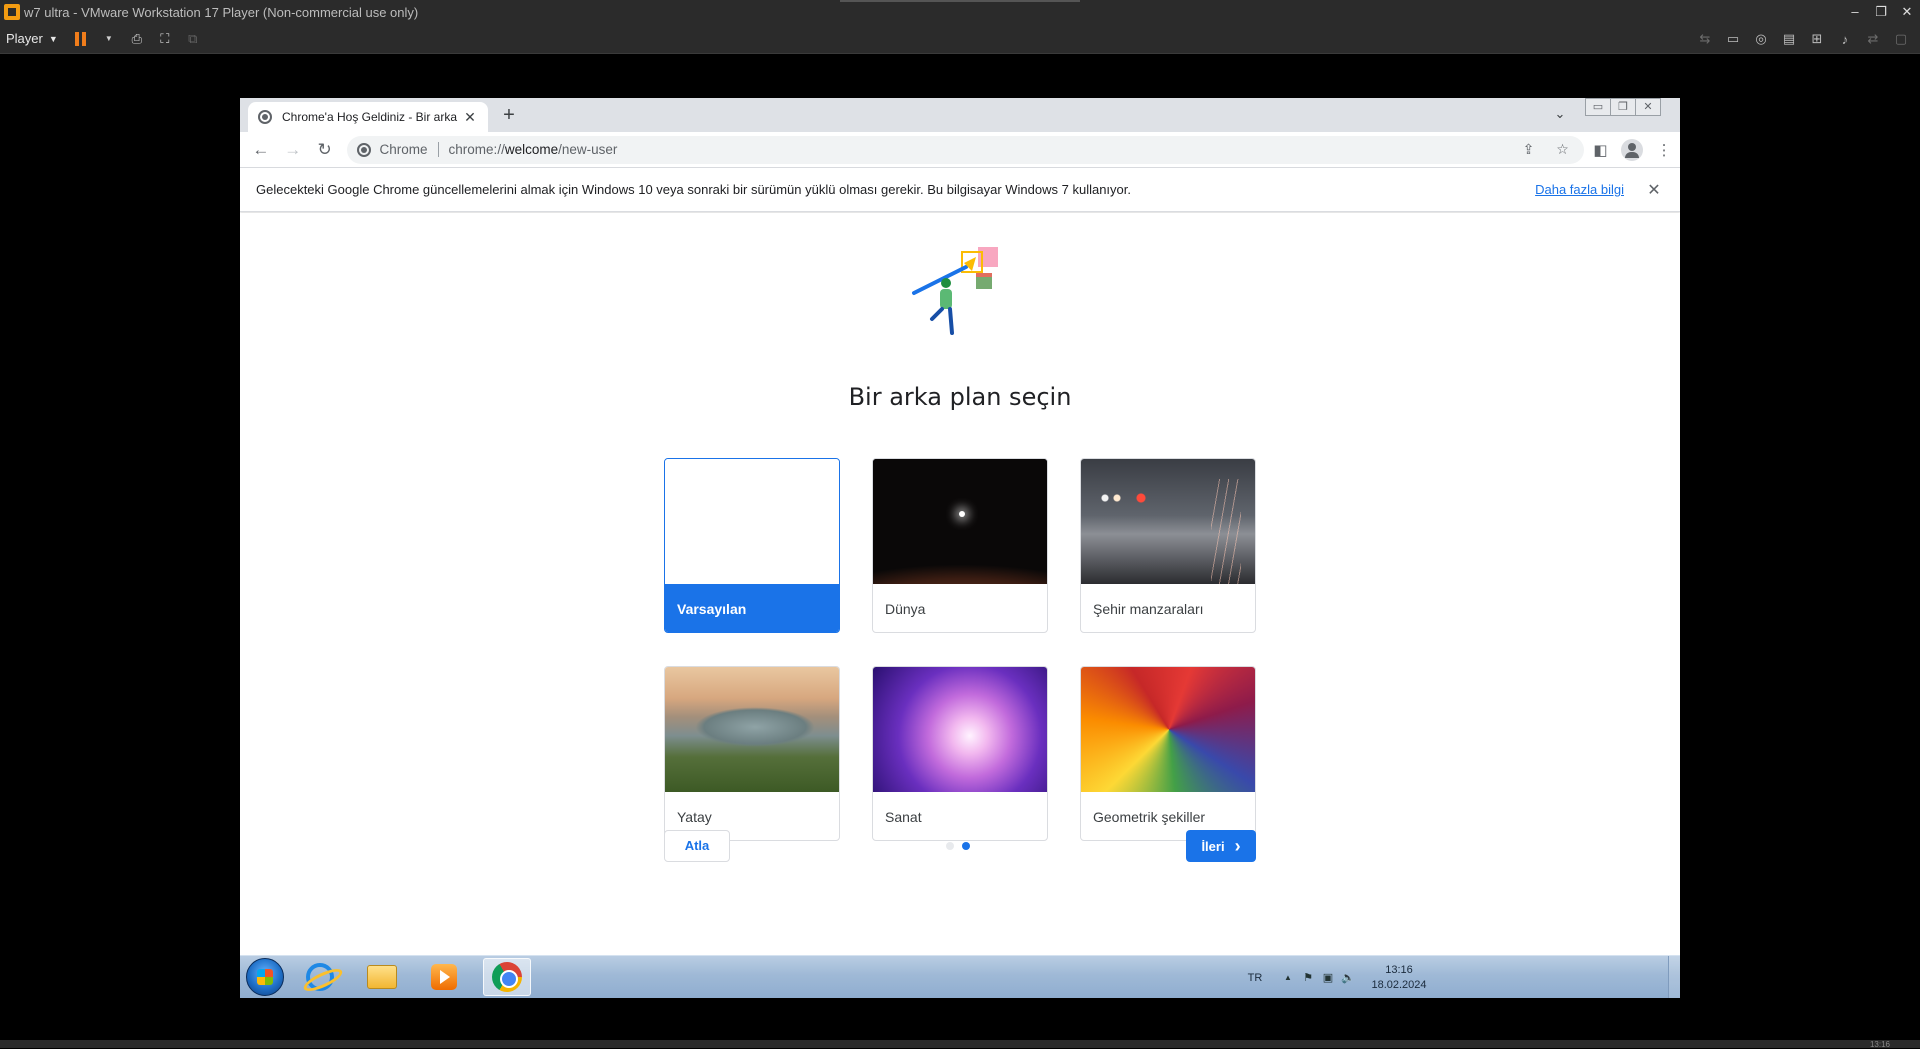 The height and width of the screenshot is (1049, 1920). What do you see at coordinates (1855, 12) in the screenshot?
I see `minimize-button: –` at bounding box center [1855, 12].